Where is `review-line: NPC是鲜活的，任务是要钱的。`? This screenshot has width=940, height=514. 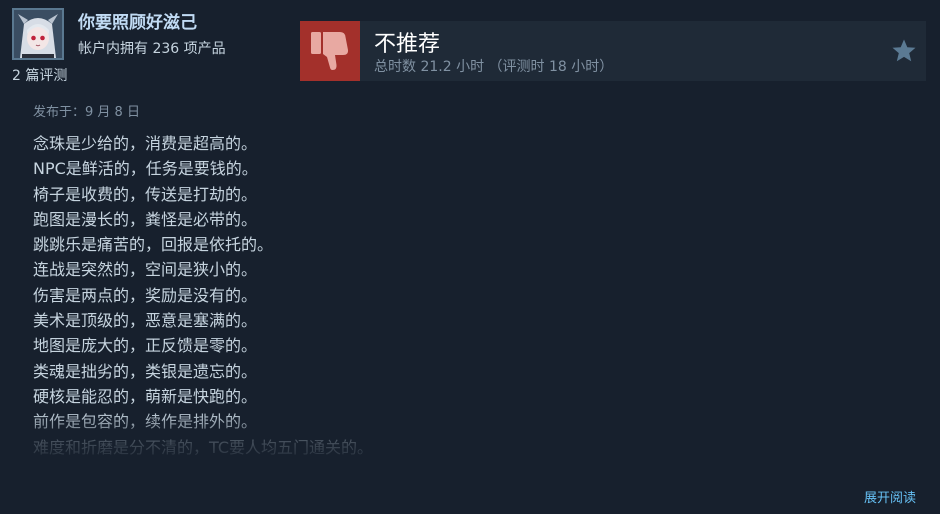
review-line: NPC是鲜活的，任务是要钱的。 is located at coordinates (145, 169).